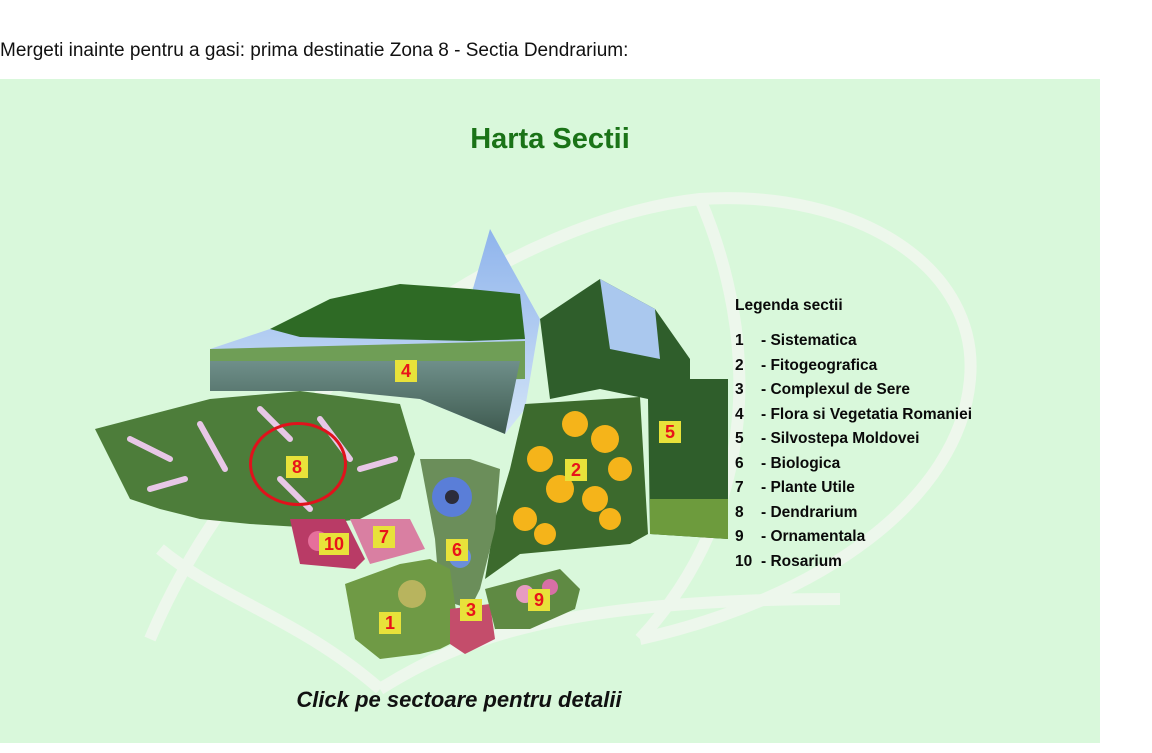  What do you see at coordinates (739, 536) in the screenshot?
I see `legend-number: 9` at bounding box center [739, 536].